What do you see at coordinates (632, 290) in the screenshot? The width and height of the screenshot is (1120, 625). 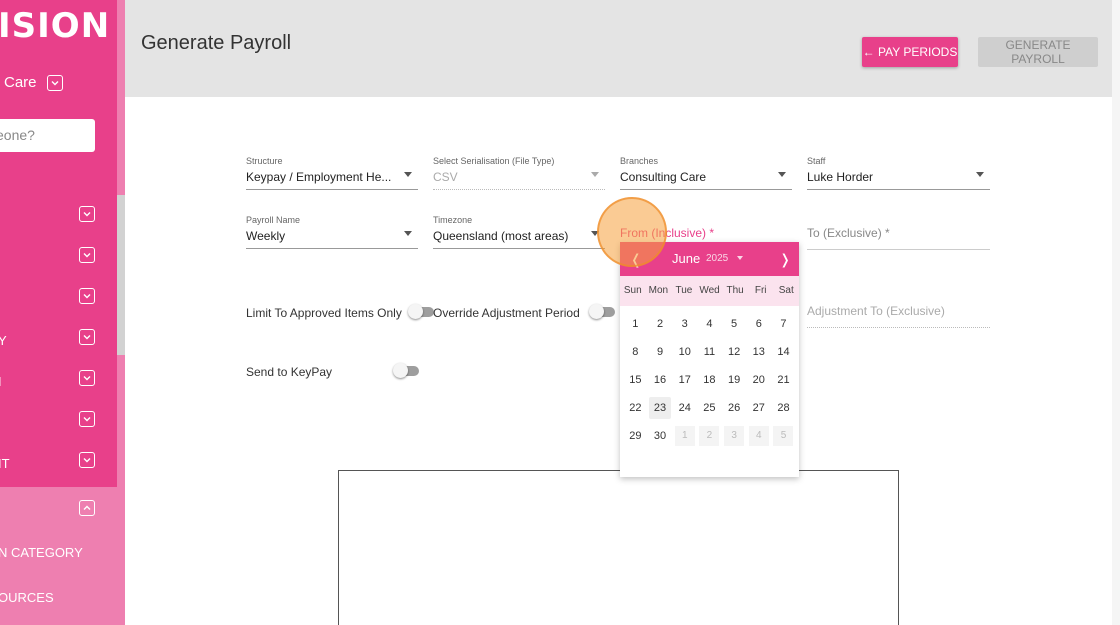 I see `weekday-label: Sun` at bounding box center [632, 290].